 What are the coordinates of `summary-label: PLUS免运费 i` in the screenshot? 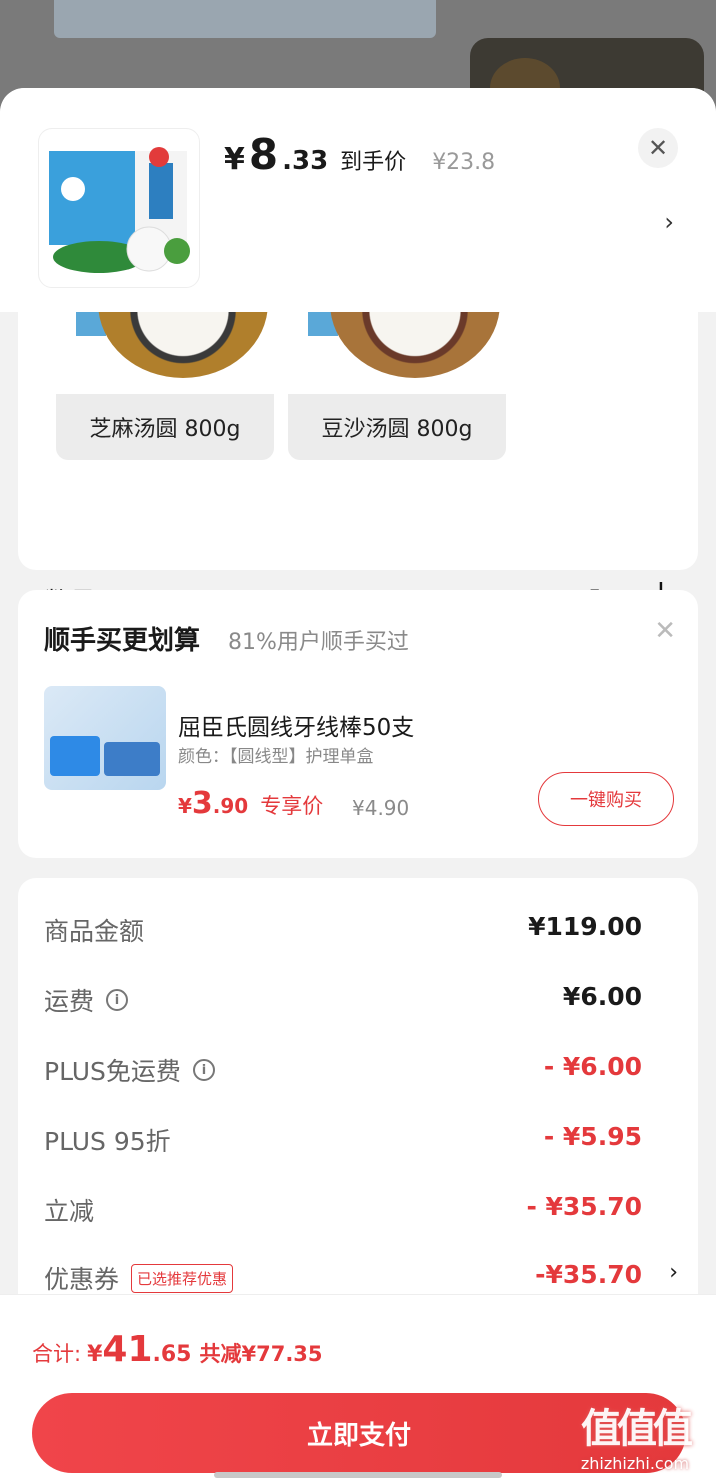 It's located at (129, 1070).